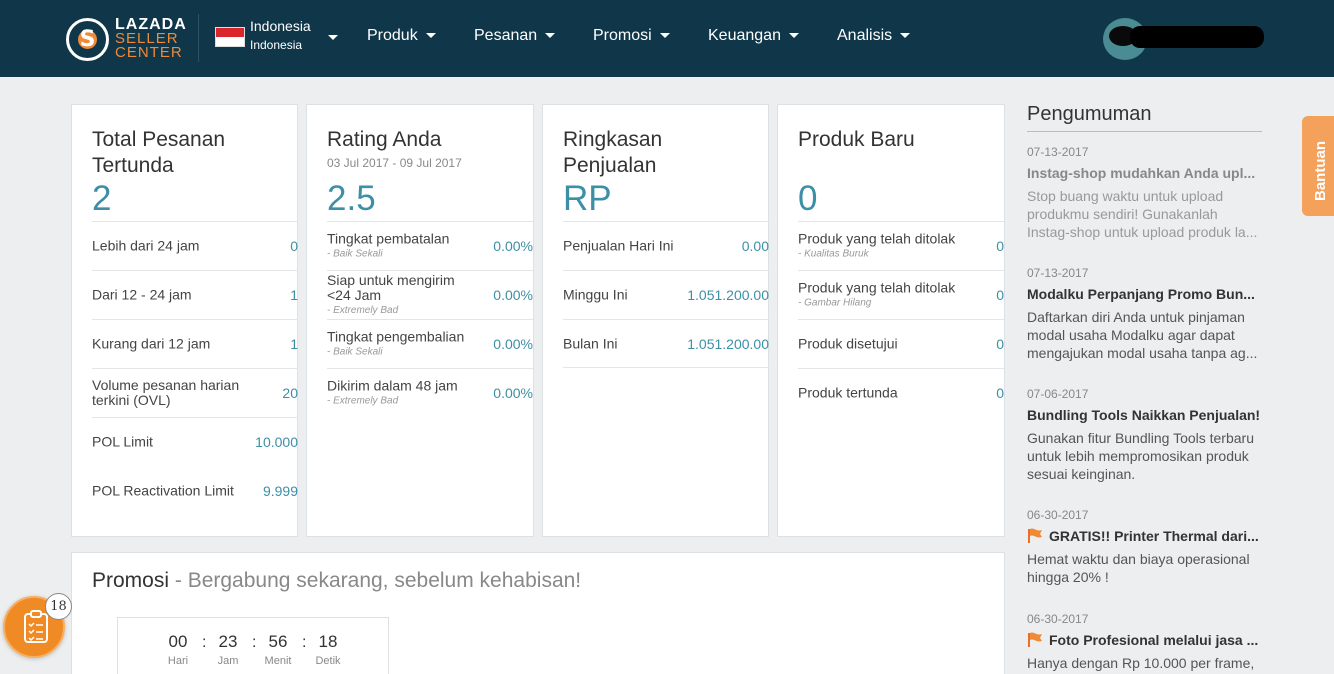 The image size is (1334, 674). Describe the element at coordinates (1058, 394) in the screenshot. I see `announcement-date: 07-06-2017` at that location.